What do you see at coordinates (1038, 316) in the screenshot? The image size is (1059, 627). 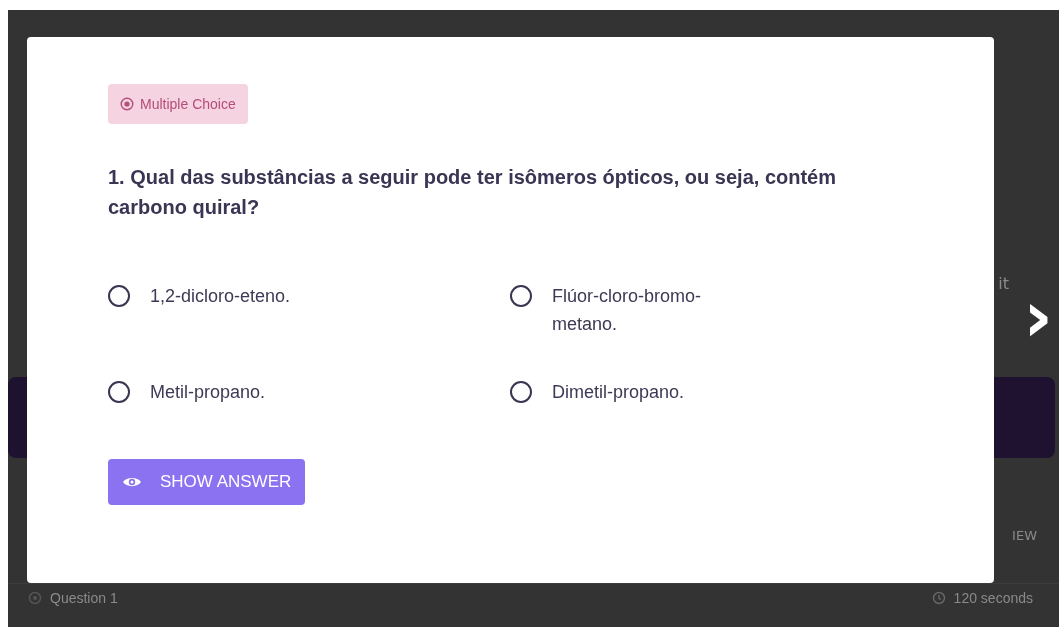 I see `next-arrow-button: ›` at bounding box center [1038, 316].